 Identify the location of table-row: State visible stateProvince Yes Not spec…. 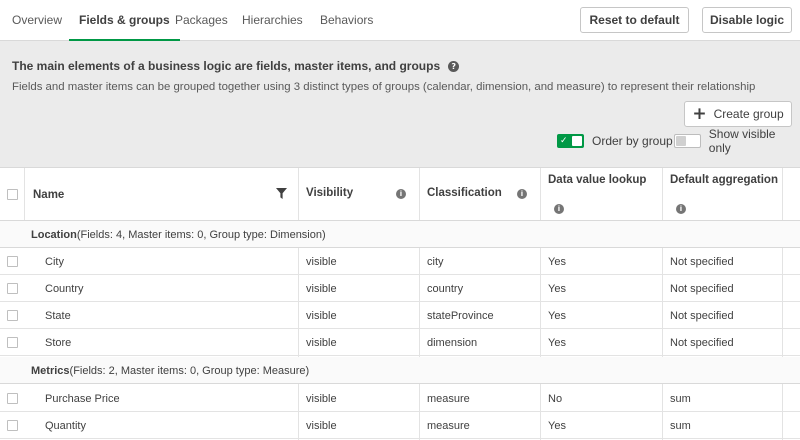
(400, 315).